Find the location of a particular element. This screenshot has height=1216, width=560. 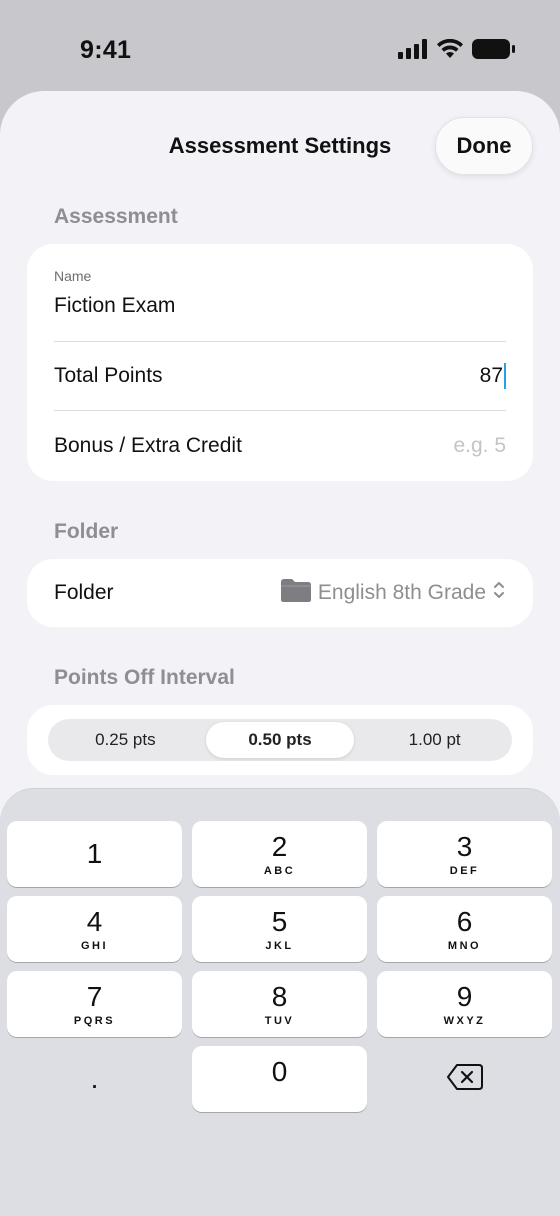

key-letters: MNO is located at coordinates (464, 945).